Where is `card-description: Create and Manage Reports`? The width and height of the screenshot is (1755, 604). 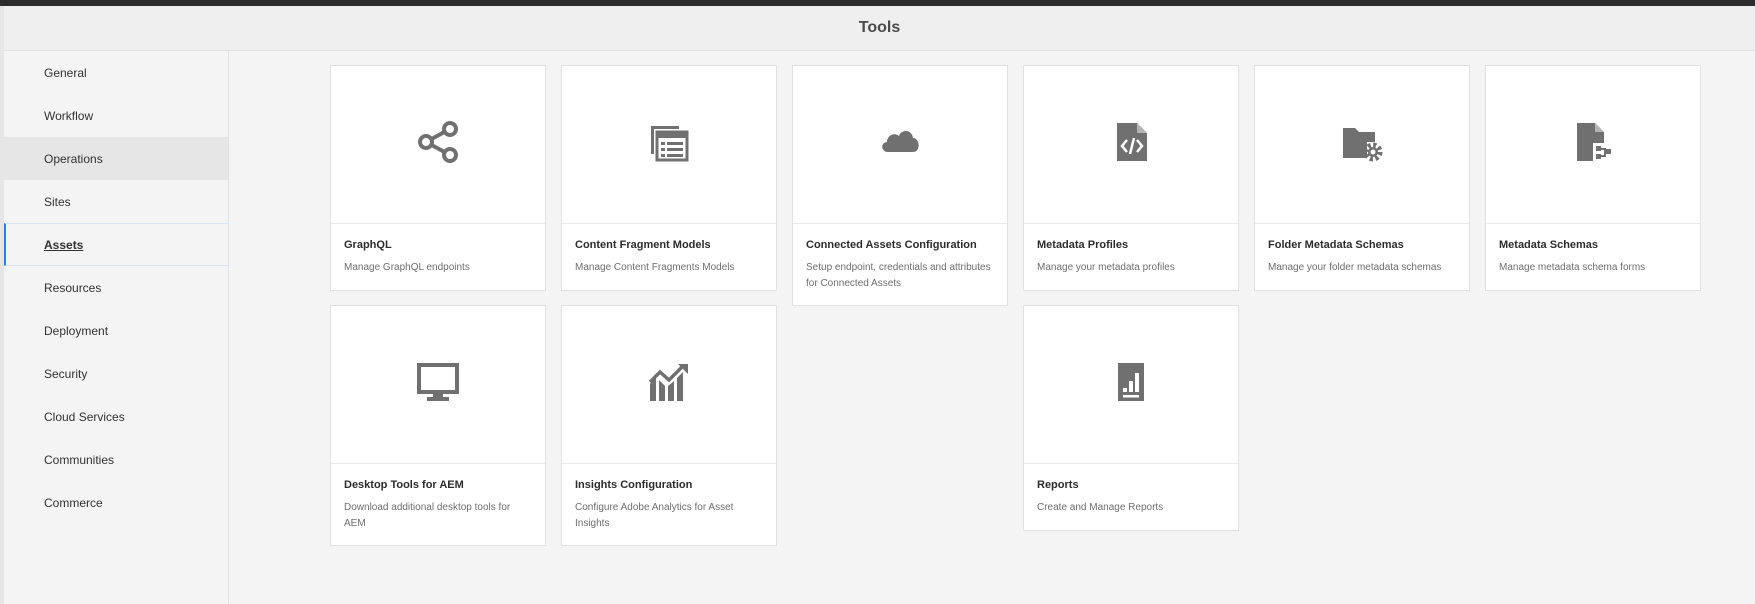
card-description: Create and Manage Reports is located at coordinates (1100, 507).